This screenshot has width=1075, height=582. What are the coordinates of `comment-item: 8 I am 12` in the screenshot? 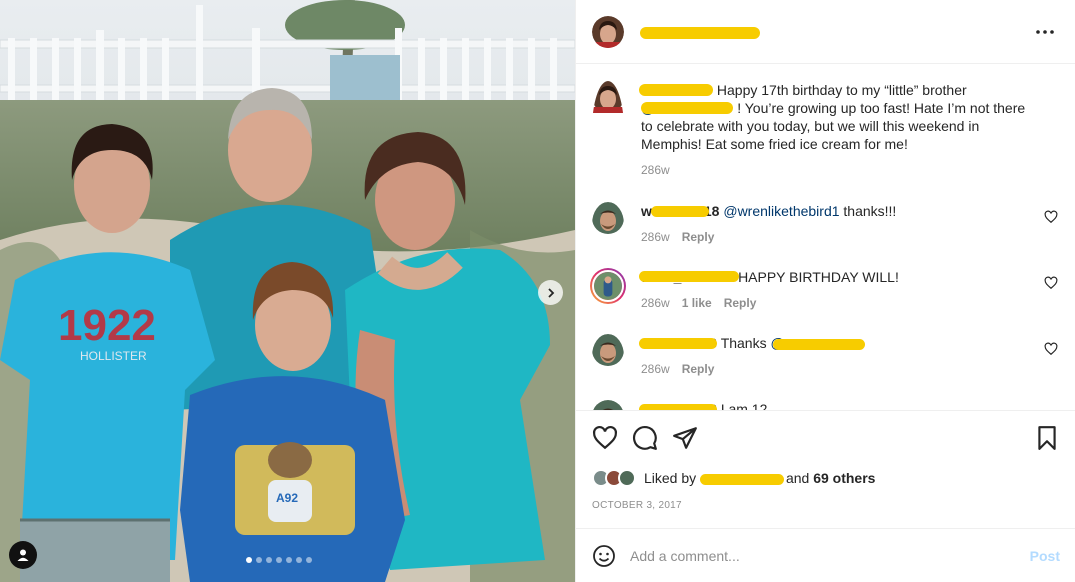 It's located at (826, 405).